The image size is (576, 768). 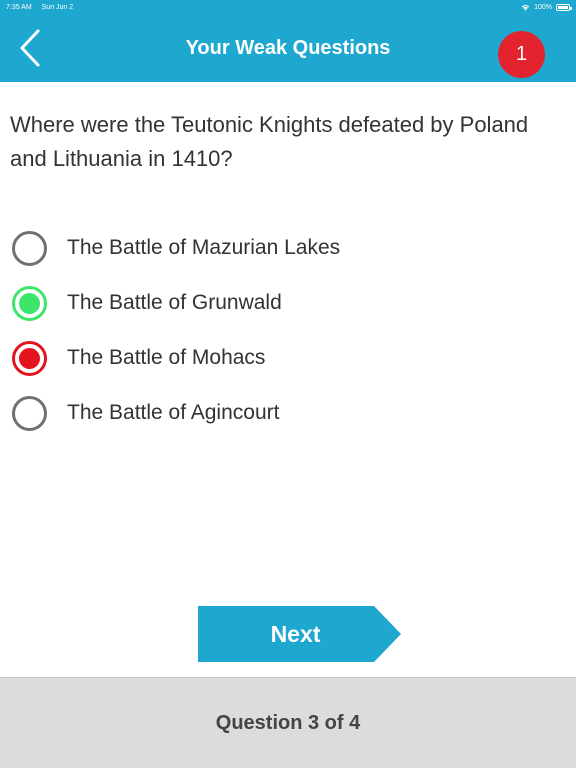 I want to click on answer-label: The Battle of Agincourt, so click(x=173, y=412).